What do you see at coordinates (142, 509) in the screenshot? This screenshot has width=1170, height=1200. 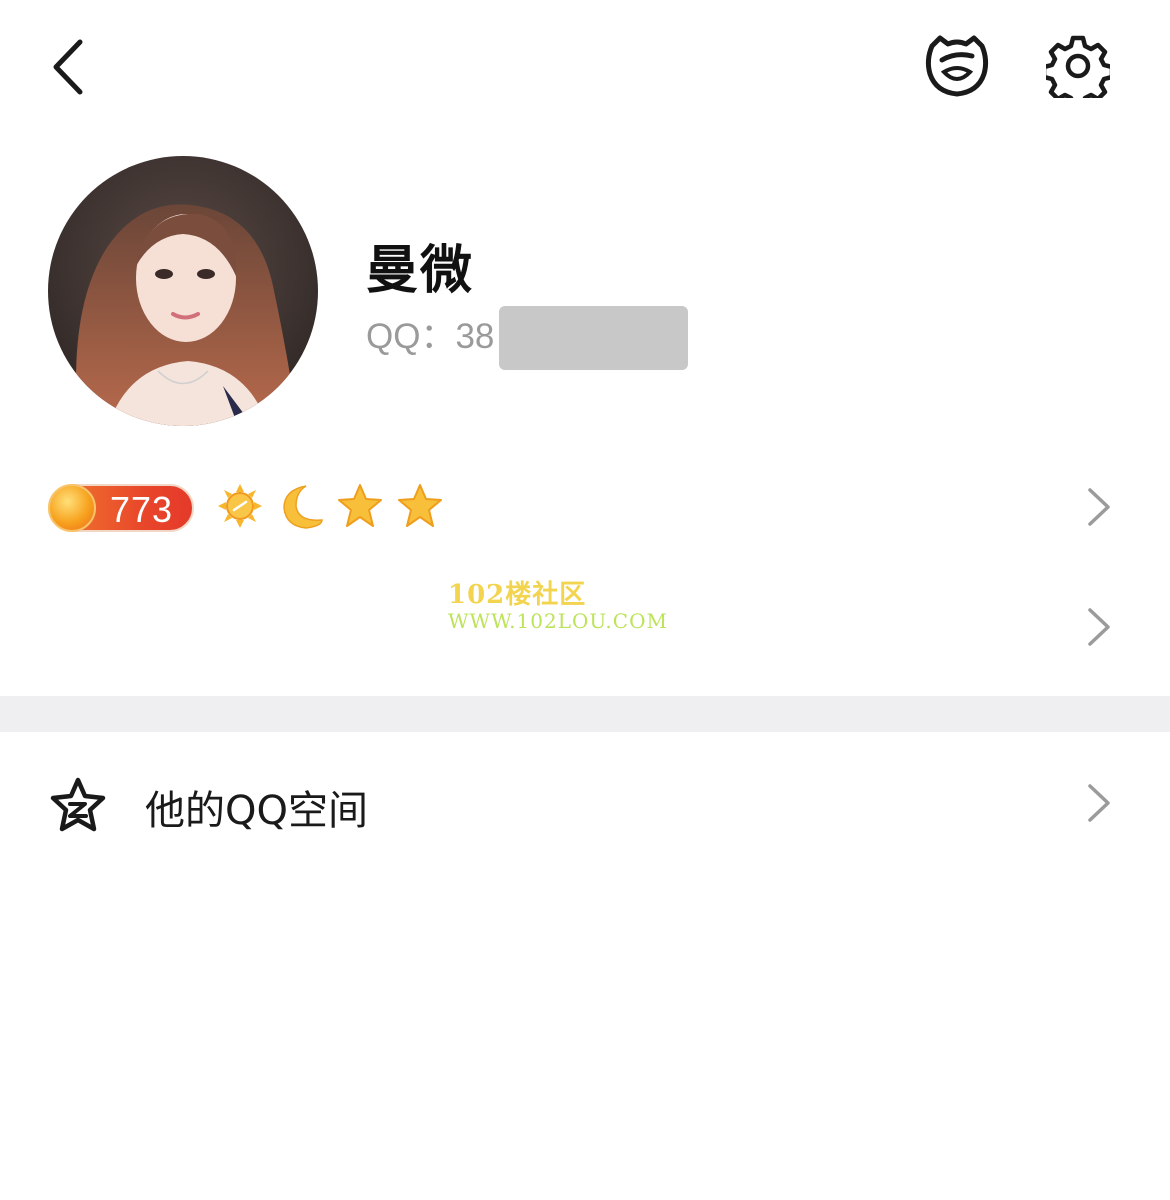 I see `vip-number: 773` at bounding box center [142, 509].